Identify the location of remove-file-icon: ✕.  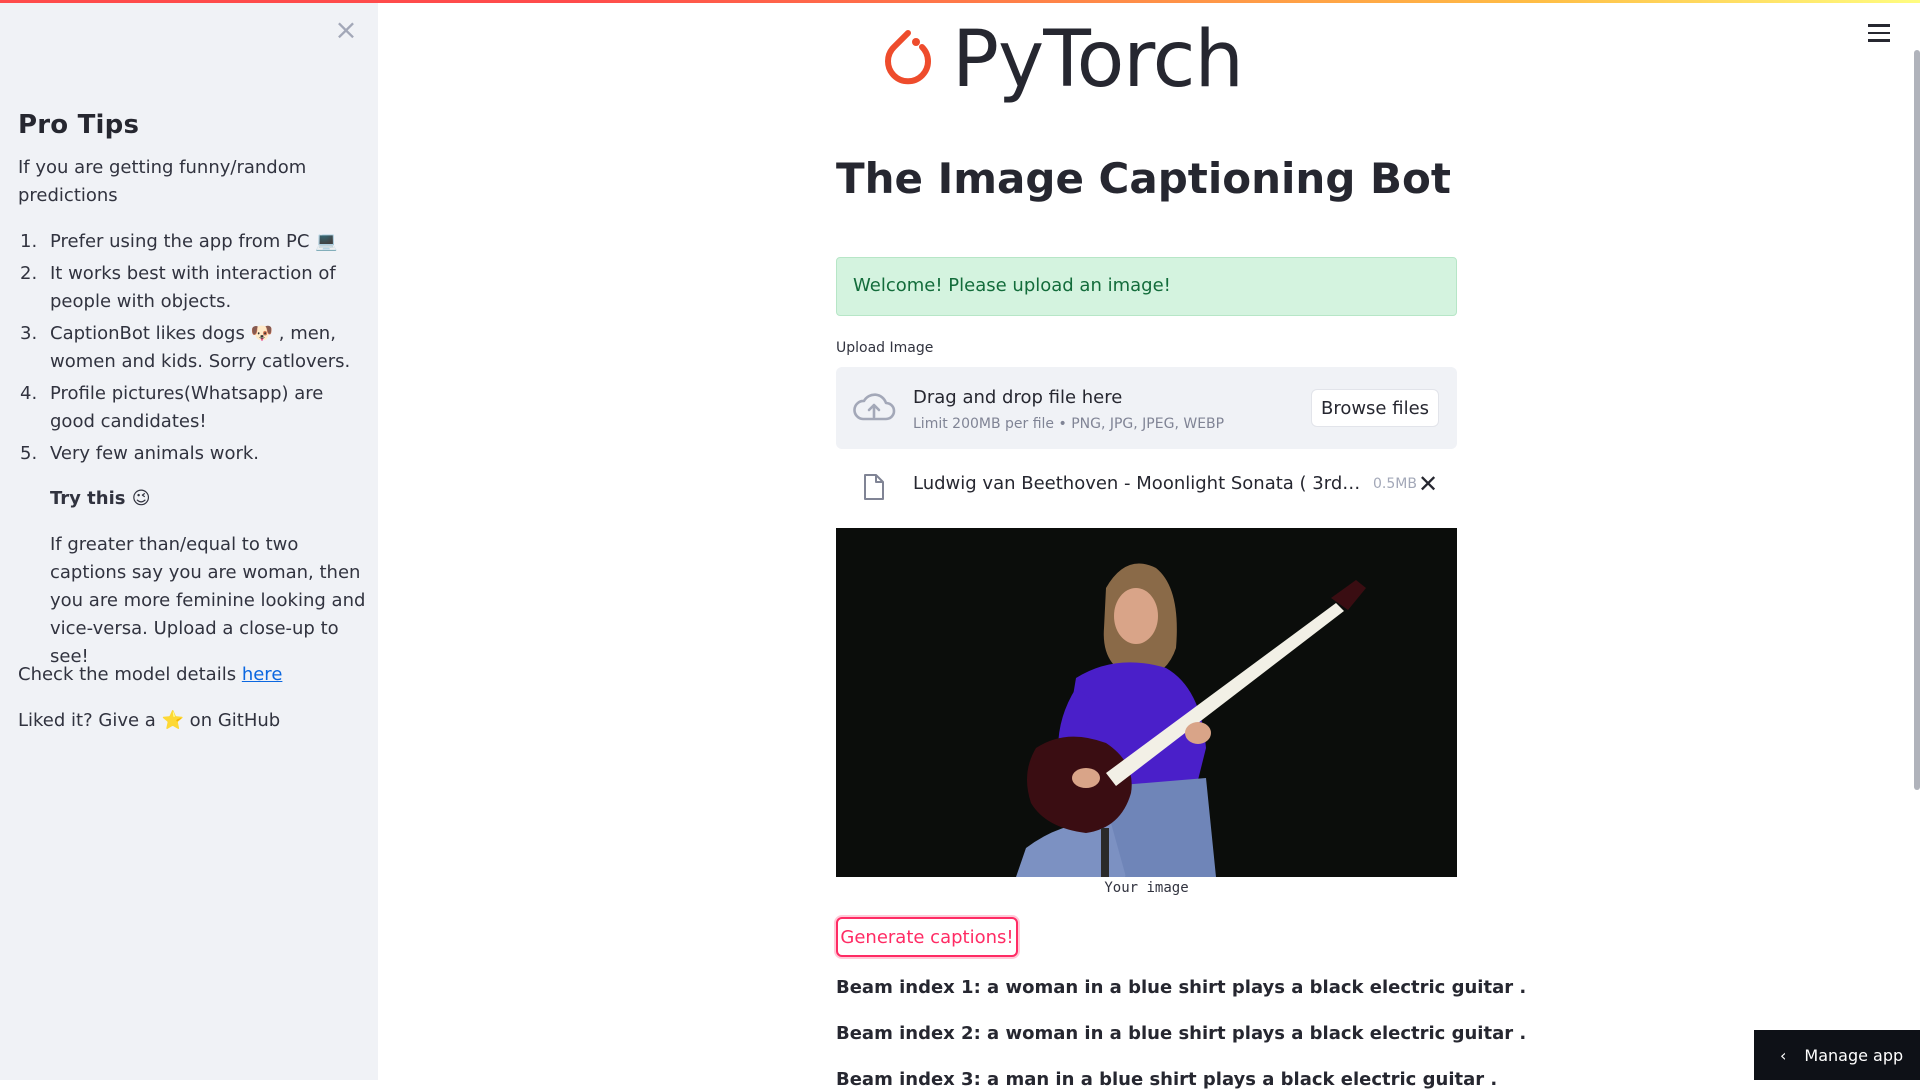
(1428, 484).